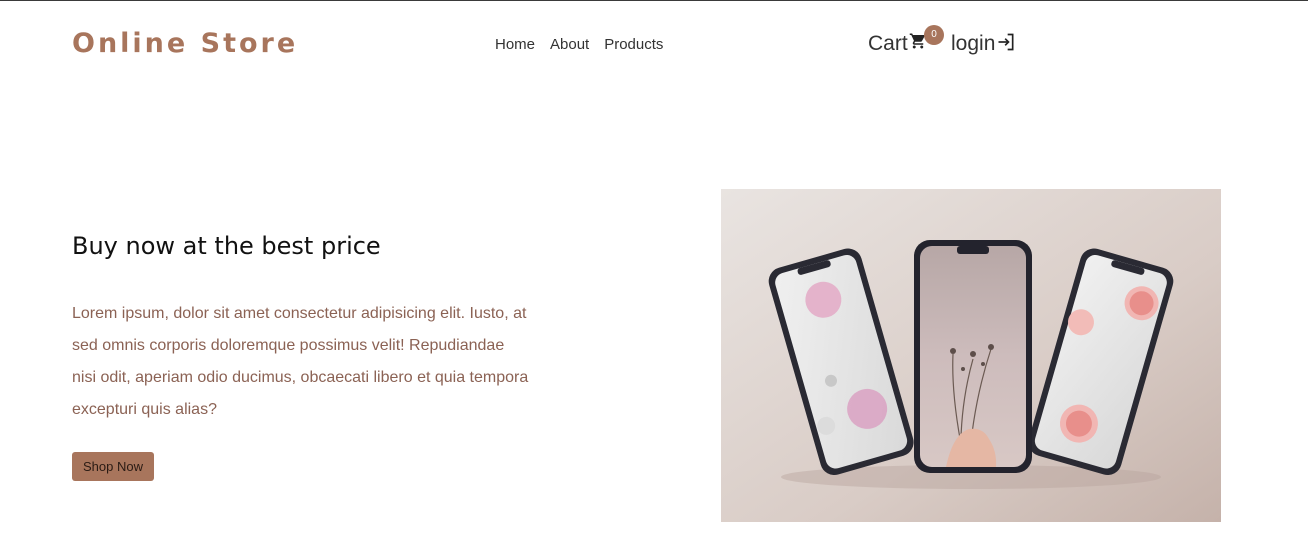 The image size is (1308, 553). Describe the element at coordinates (1006, 42) in the screenshot. I see `login-icon` at that location.